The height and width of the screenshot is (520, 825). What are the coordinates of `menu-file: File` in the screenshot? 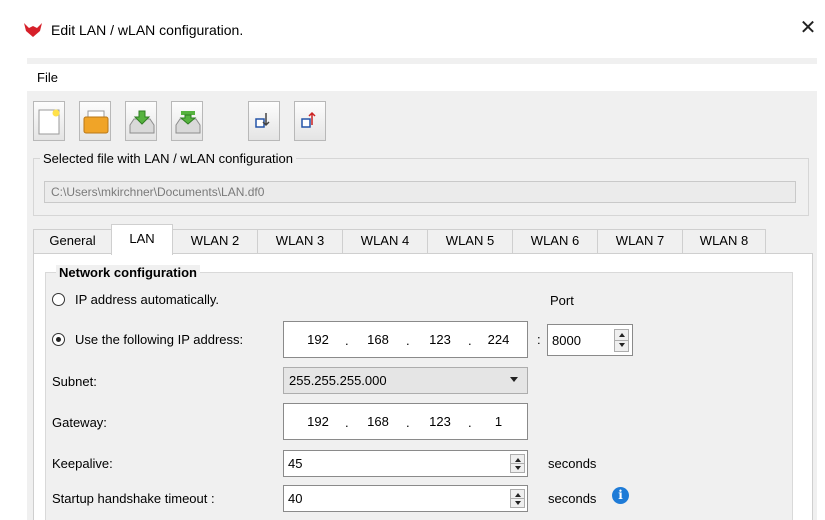 It's located at (47, 77).